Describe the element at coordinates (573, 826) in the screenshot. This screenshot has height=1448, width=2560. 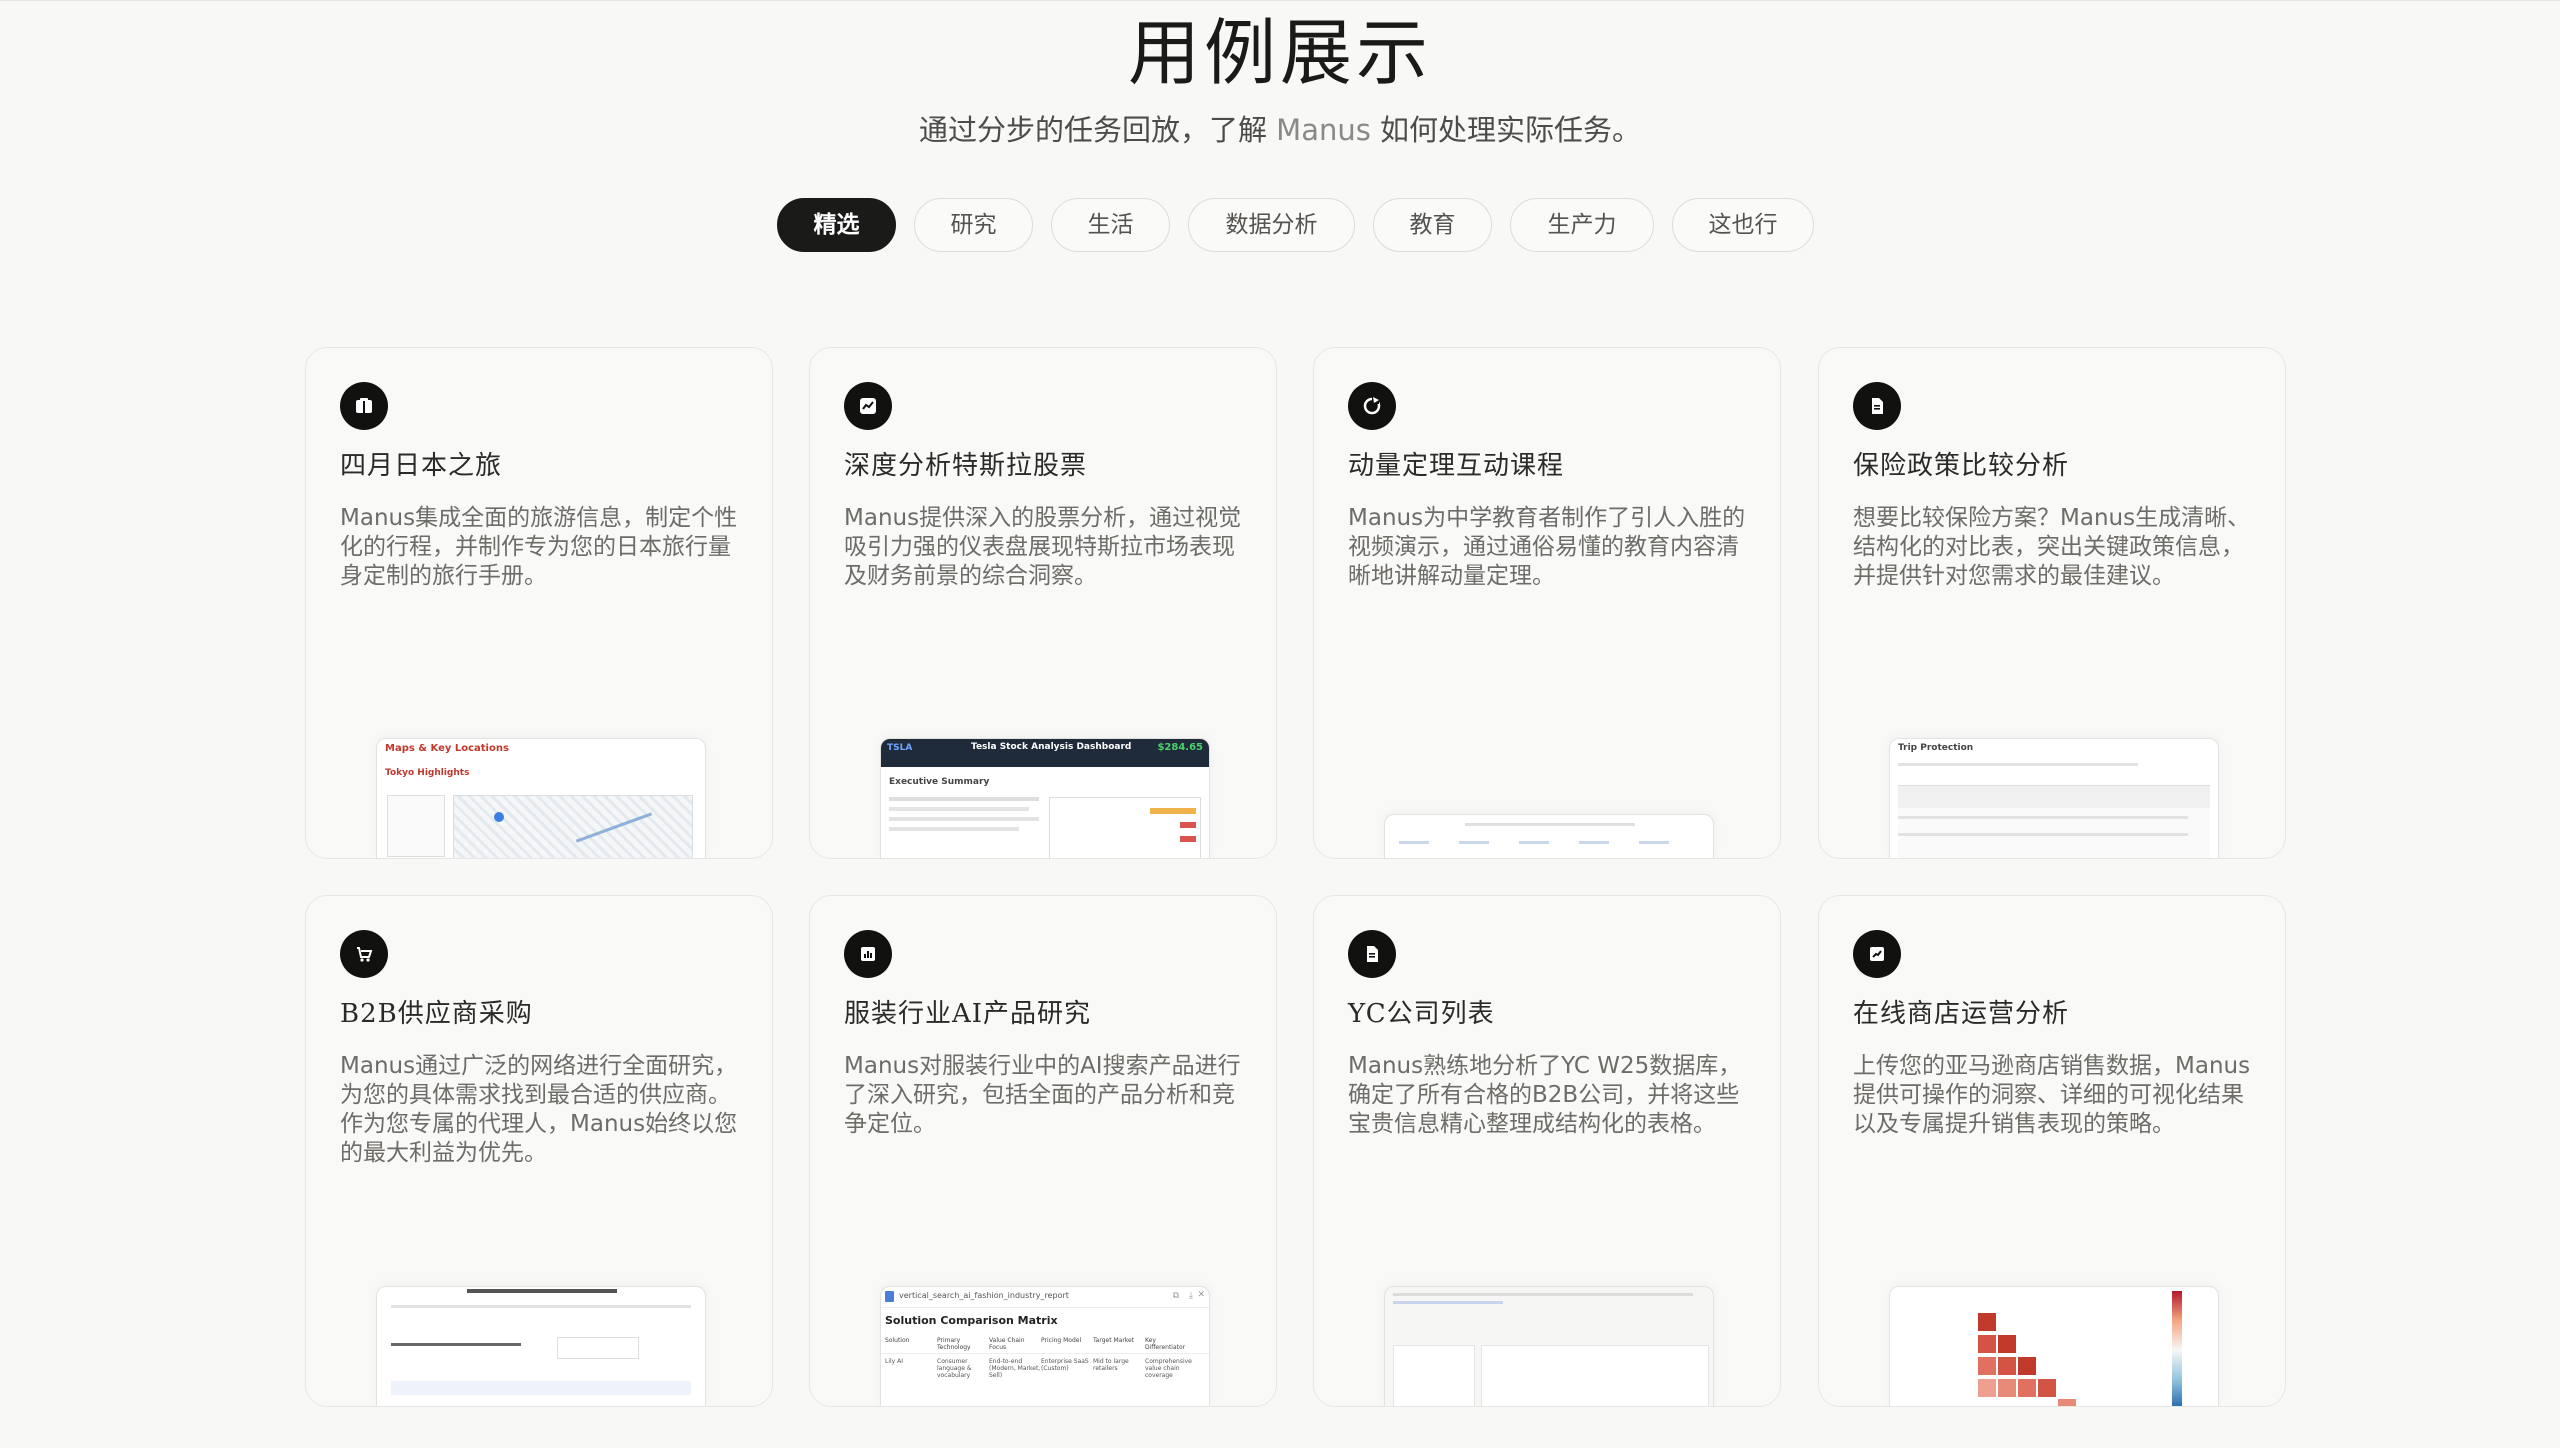
I see `map-image` at that location.